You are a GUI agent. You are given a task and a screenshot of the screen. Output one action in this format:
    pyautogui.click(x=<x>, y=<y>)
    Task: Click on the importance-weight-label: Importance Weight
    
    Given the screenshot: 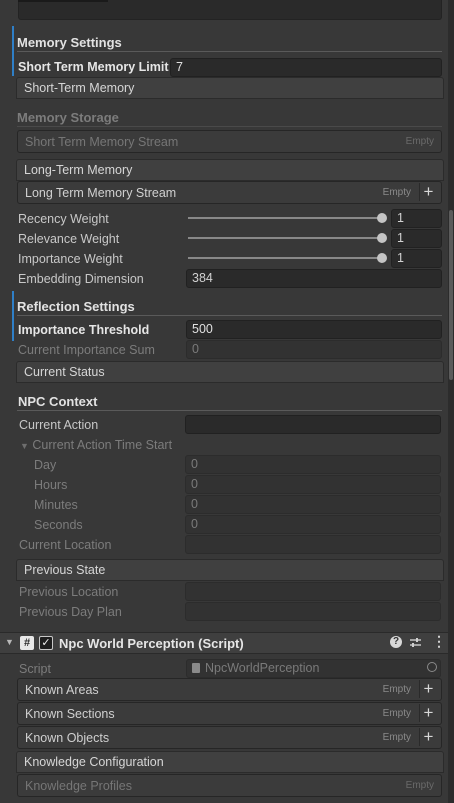 What is the action you would take?
    pyautogui.click(x=70, y=259)
    